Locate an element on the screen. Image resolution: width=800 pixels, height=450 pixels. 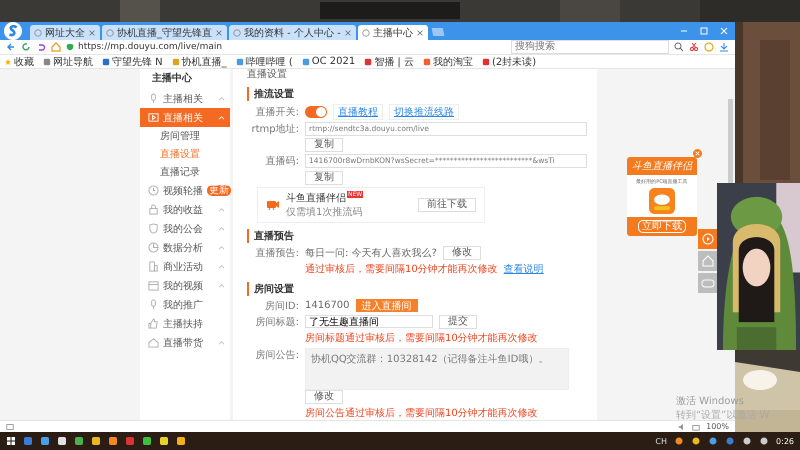
app-icon is located at coordinates (662, 201).